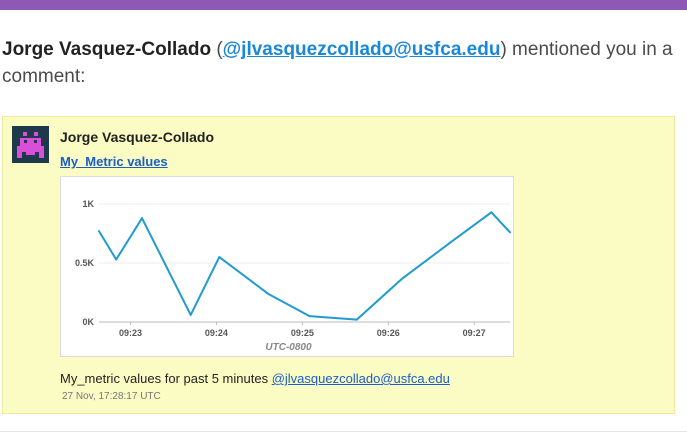 The height and width of the screenshot is (447, 687). I want to click on pixel-invader-icon, so click(30, 144).